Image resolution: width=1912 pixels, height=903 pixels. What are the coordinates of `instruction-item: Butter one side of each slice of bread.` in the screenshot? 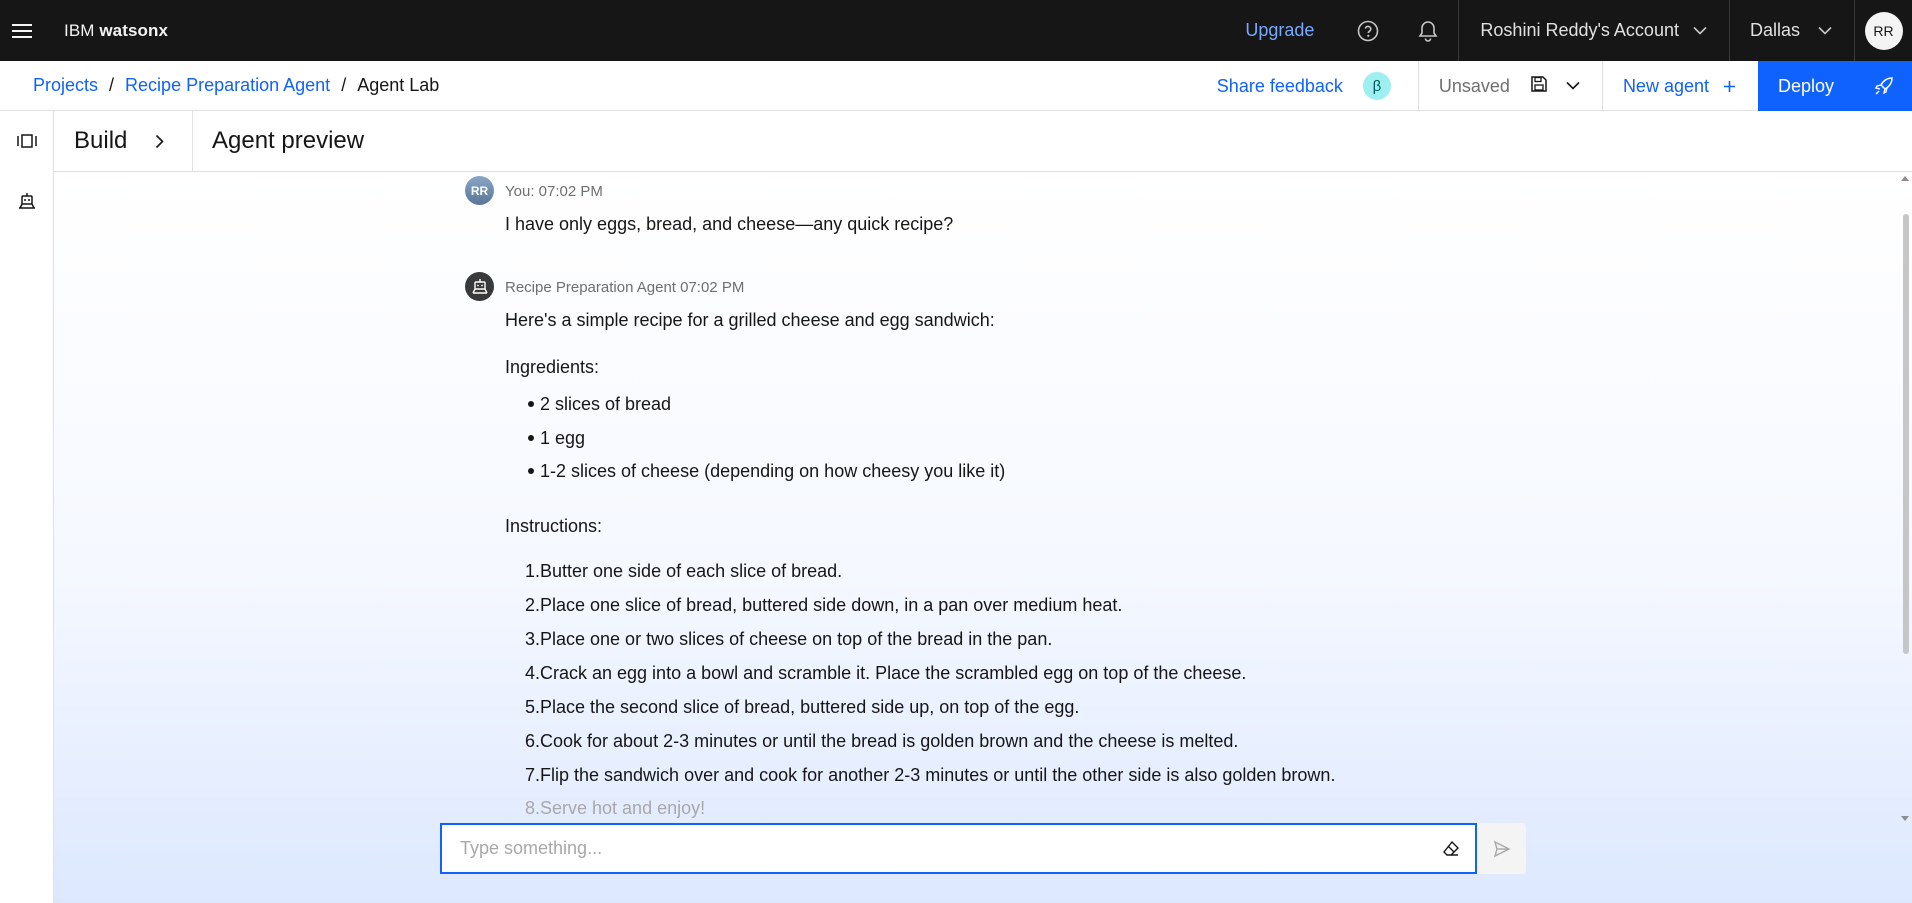 It's located at (691, 571).